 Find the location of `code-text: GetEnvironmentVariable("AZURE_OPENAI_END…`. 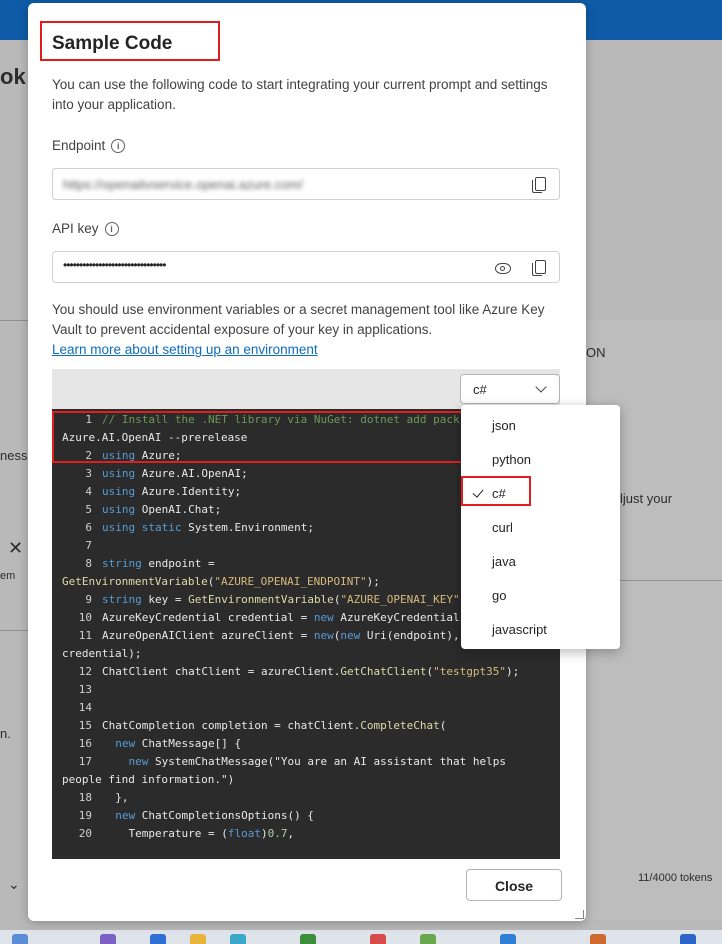

code-text: GetEnvironmentVariable("AZURE_OPENAI_END… is located at coordinates (221, 581).